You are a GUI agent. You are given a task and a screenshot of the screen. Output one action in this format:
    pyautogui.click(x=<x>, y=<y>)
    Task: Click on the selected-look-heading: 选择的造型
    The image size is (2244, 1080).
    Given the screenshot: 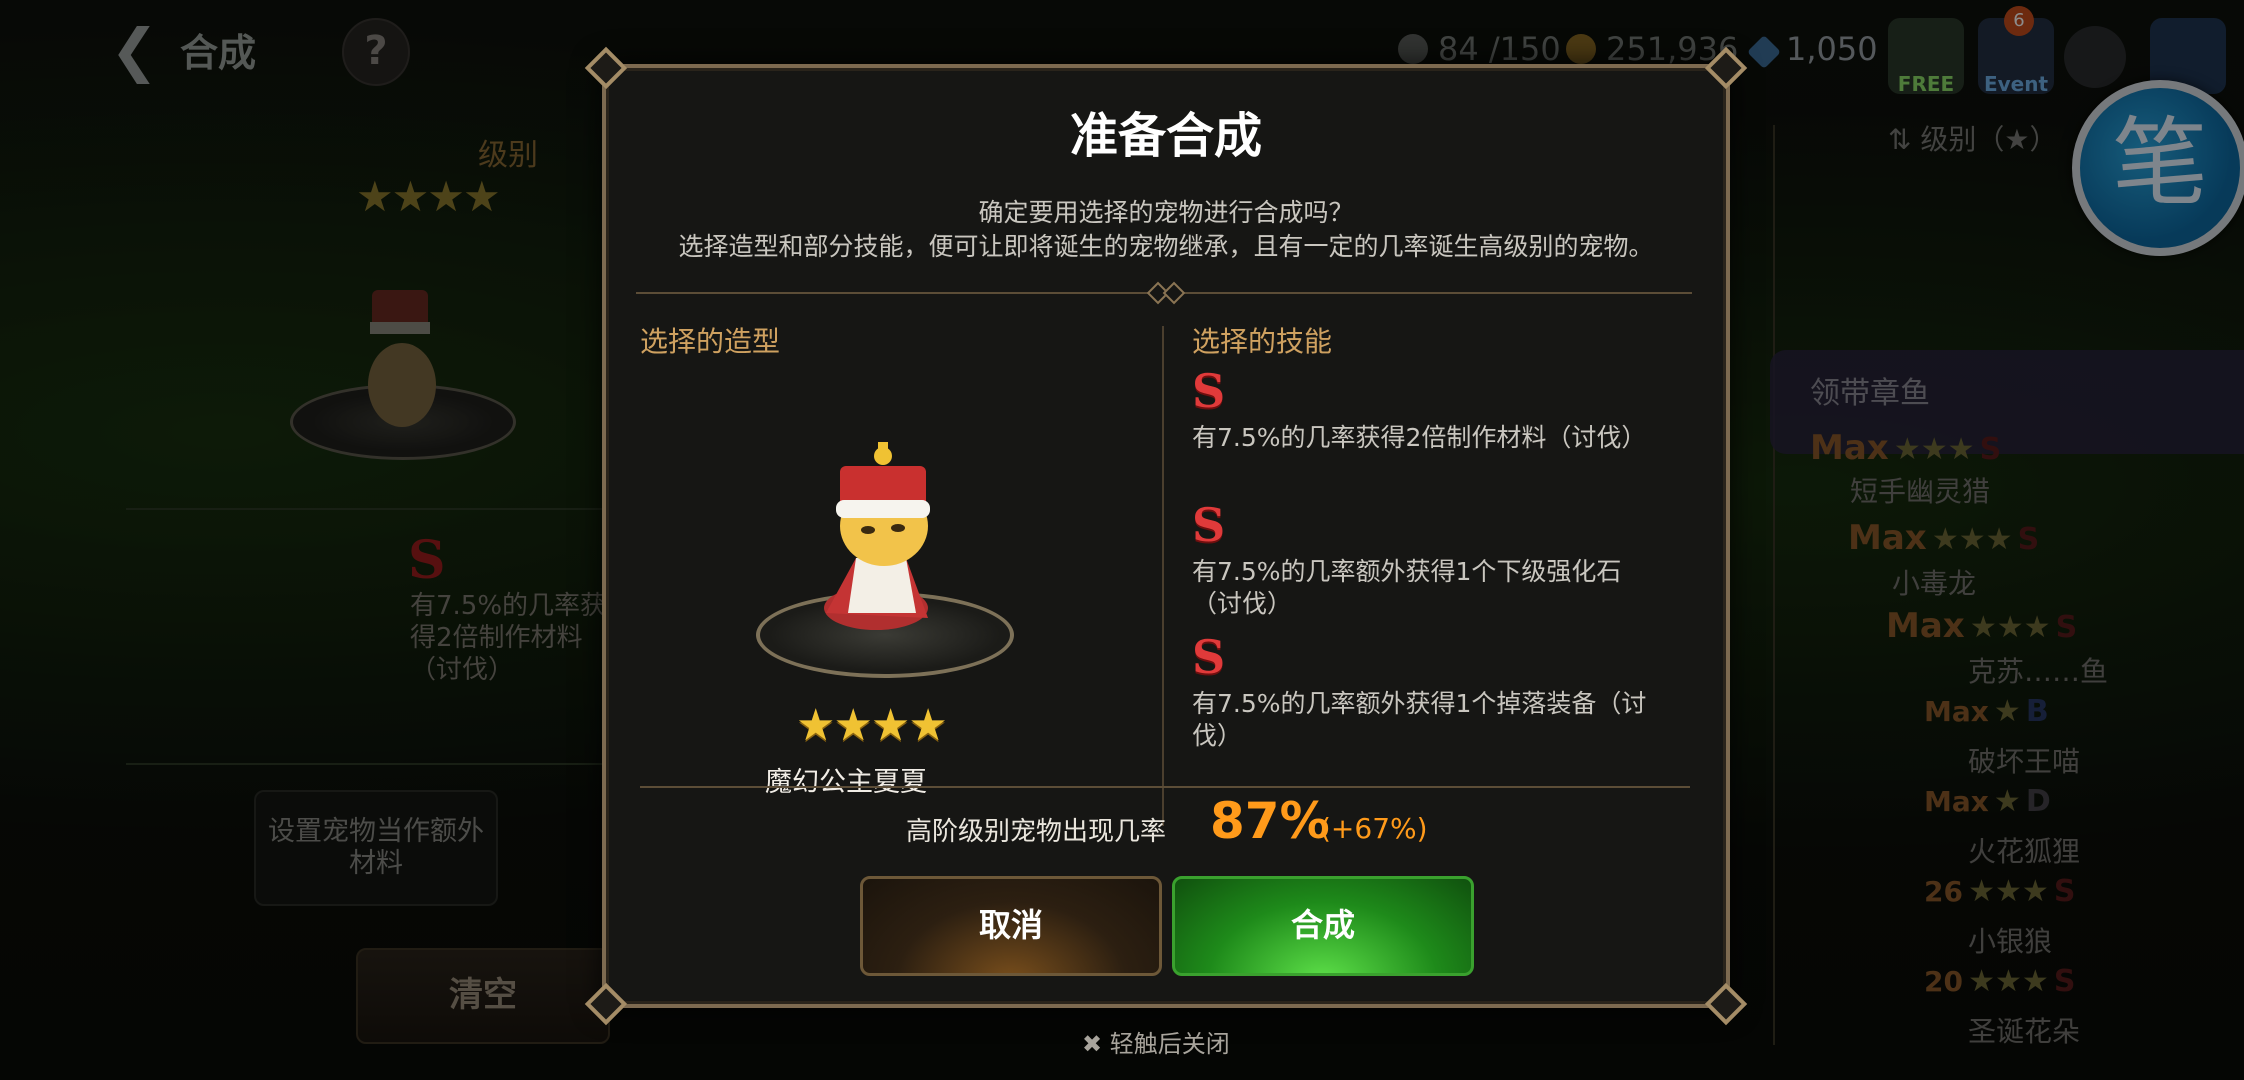 What is the action you would take?
    pyautogui.click(x=710, y=341)
    